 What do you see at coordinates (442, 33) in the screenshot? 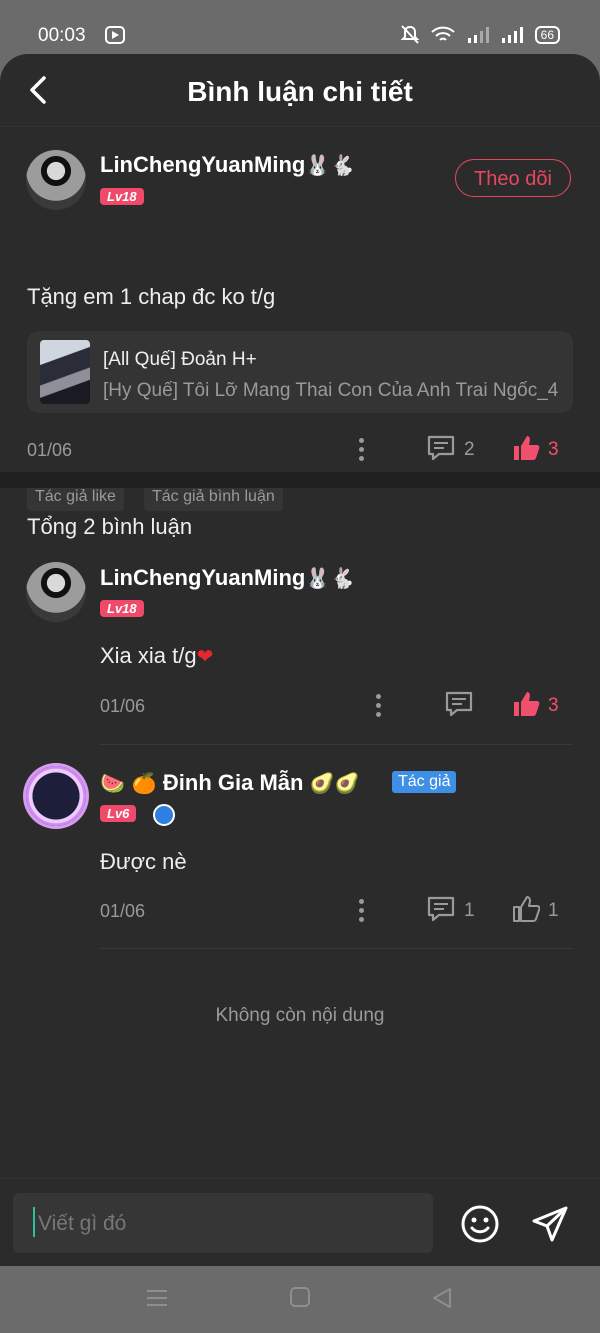
I see `wifi-icon` at bounding box center [442, 33].